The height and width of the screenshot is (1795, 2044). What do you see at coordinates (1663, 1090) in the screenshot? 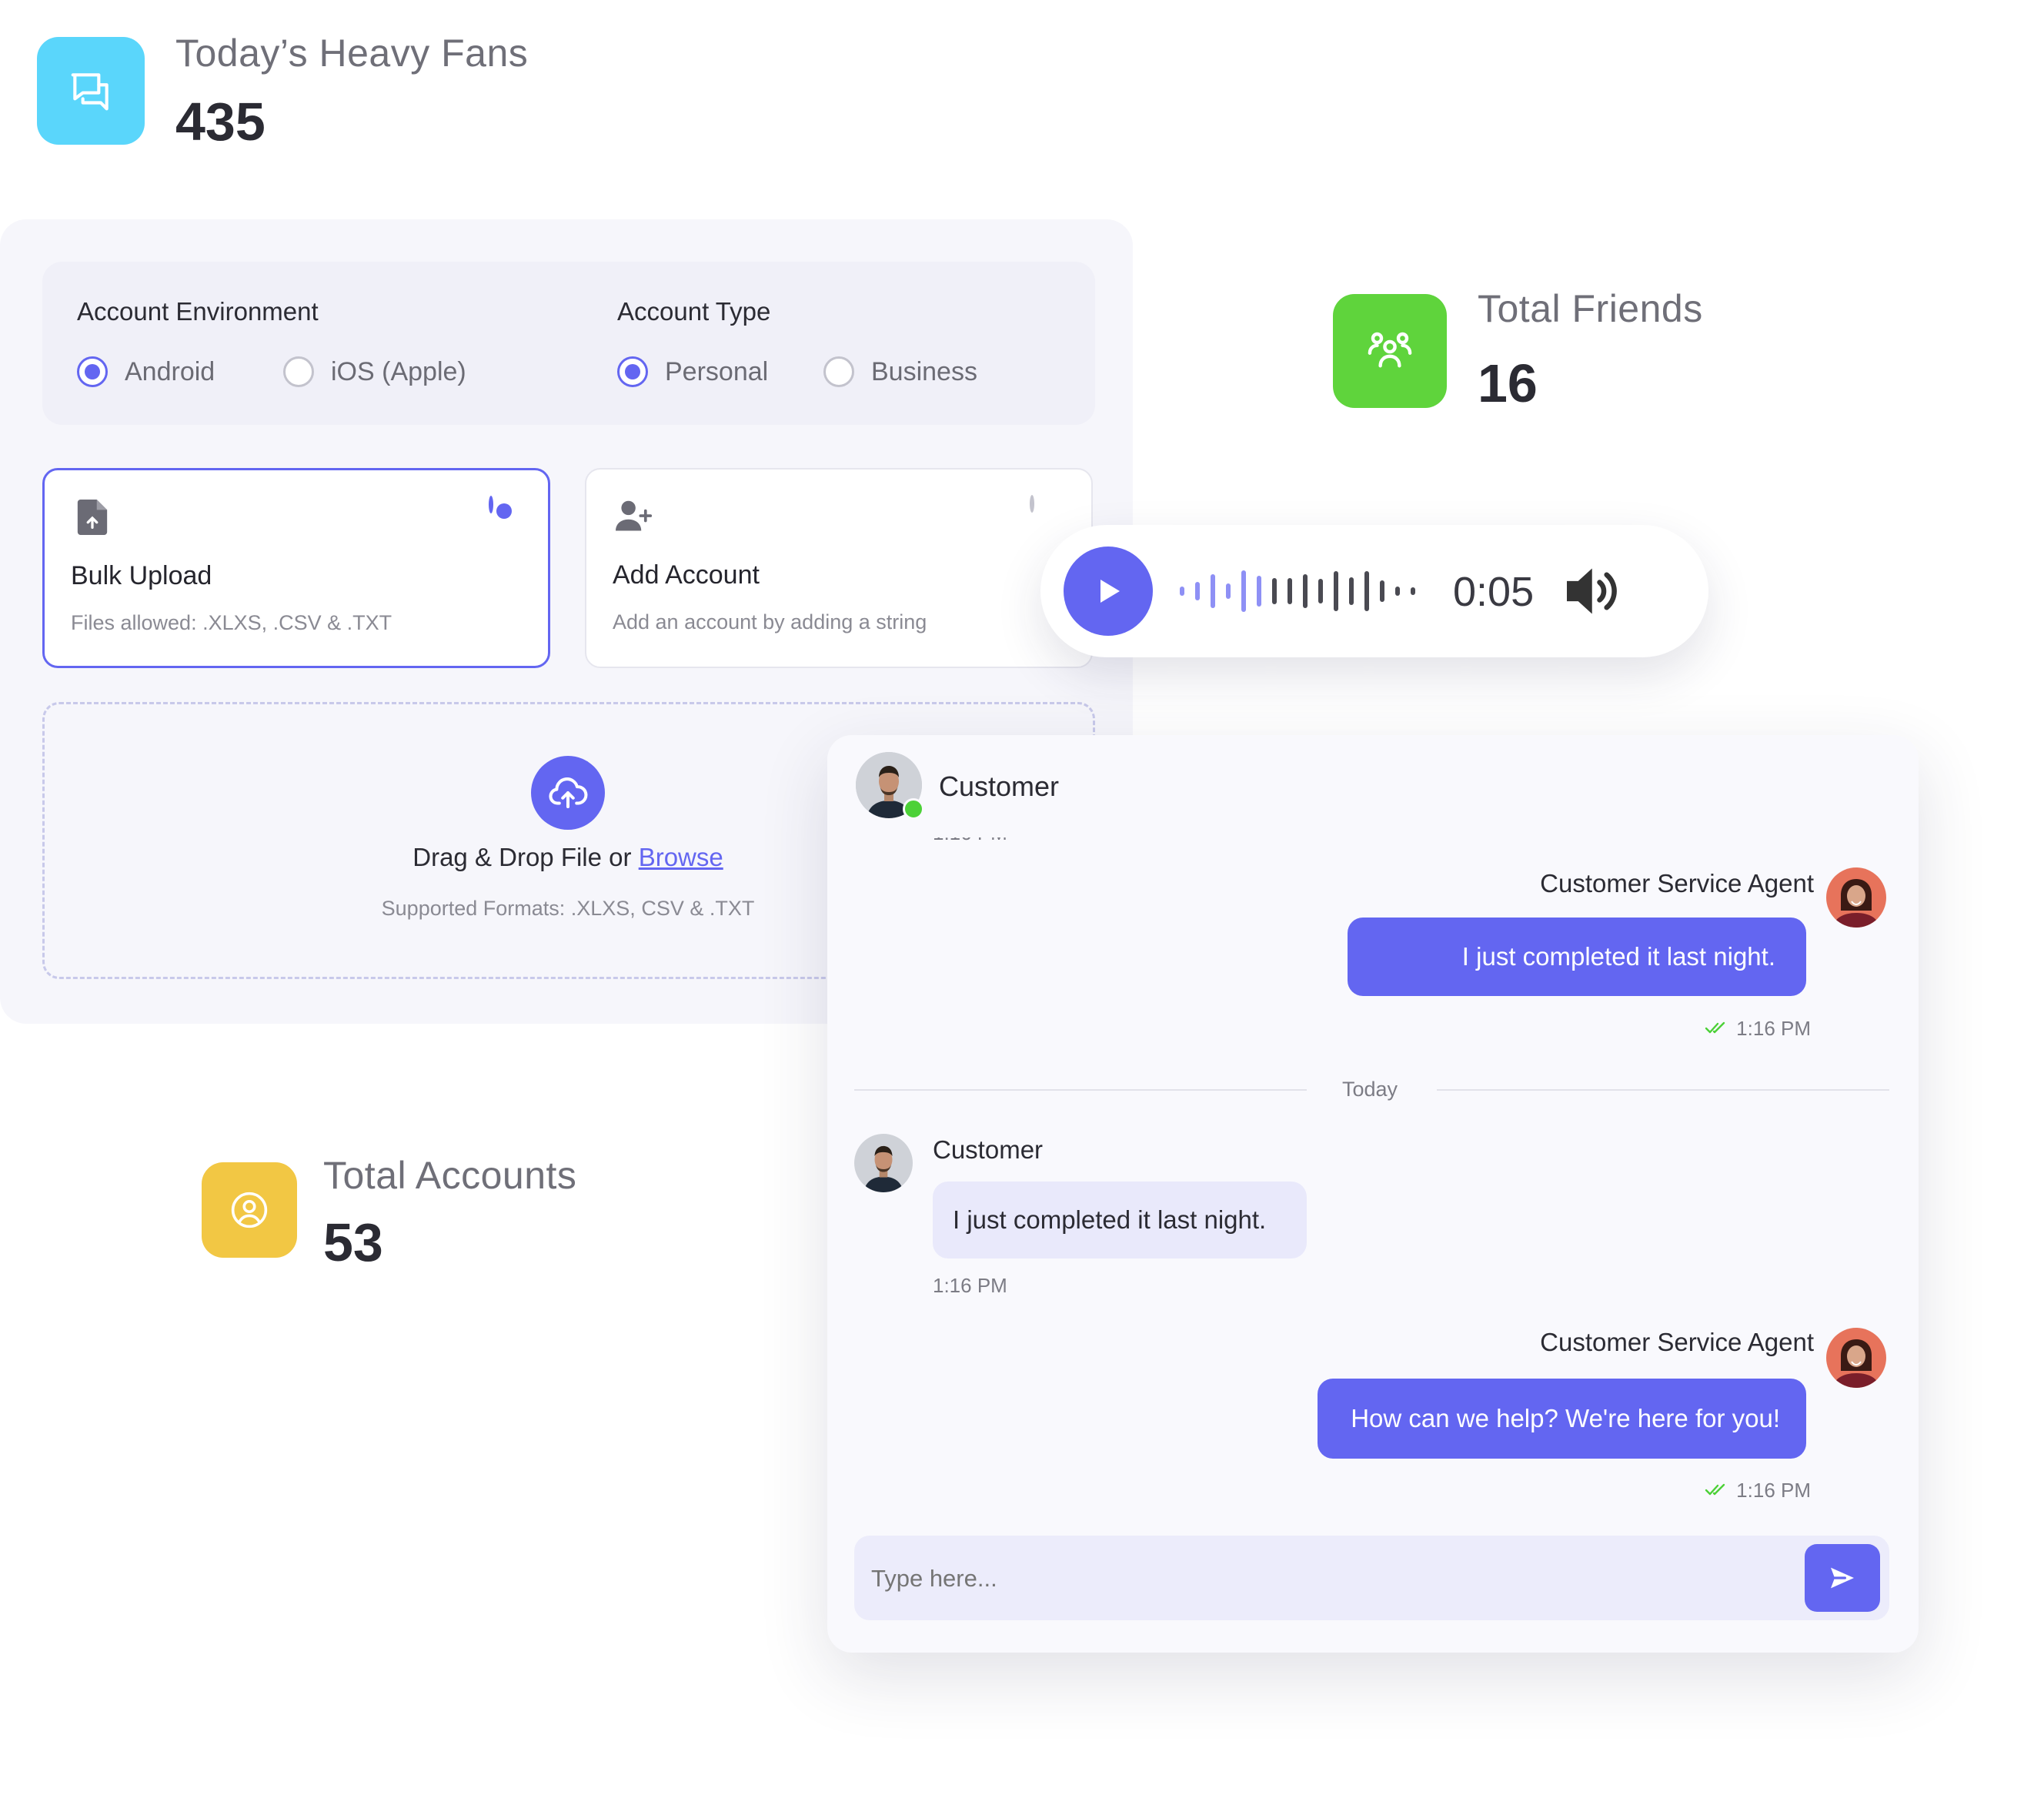
I see `divider-line-right` at bounding box center [1663, 1090].